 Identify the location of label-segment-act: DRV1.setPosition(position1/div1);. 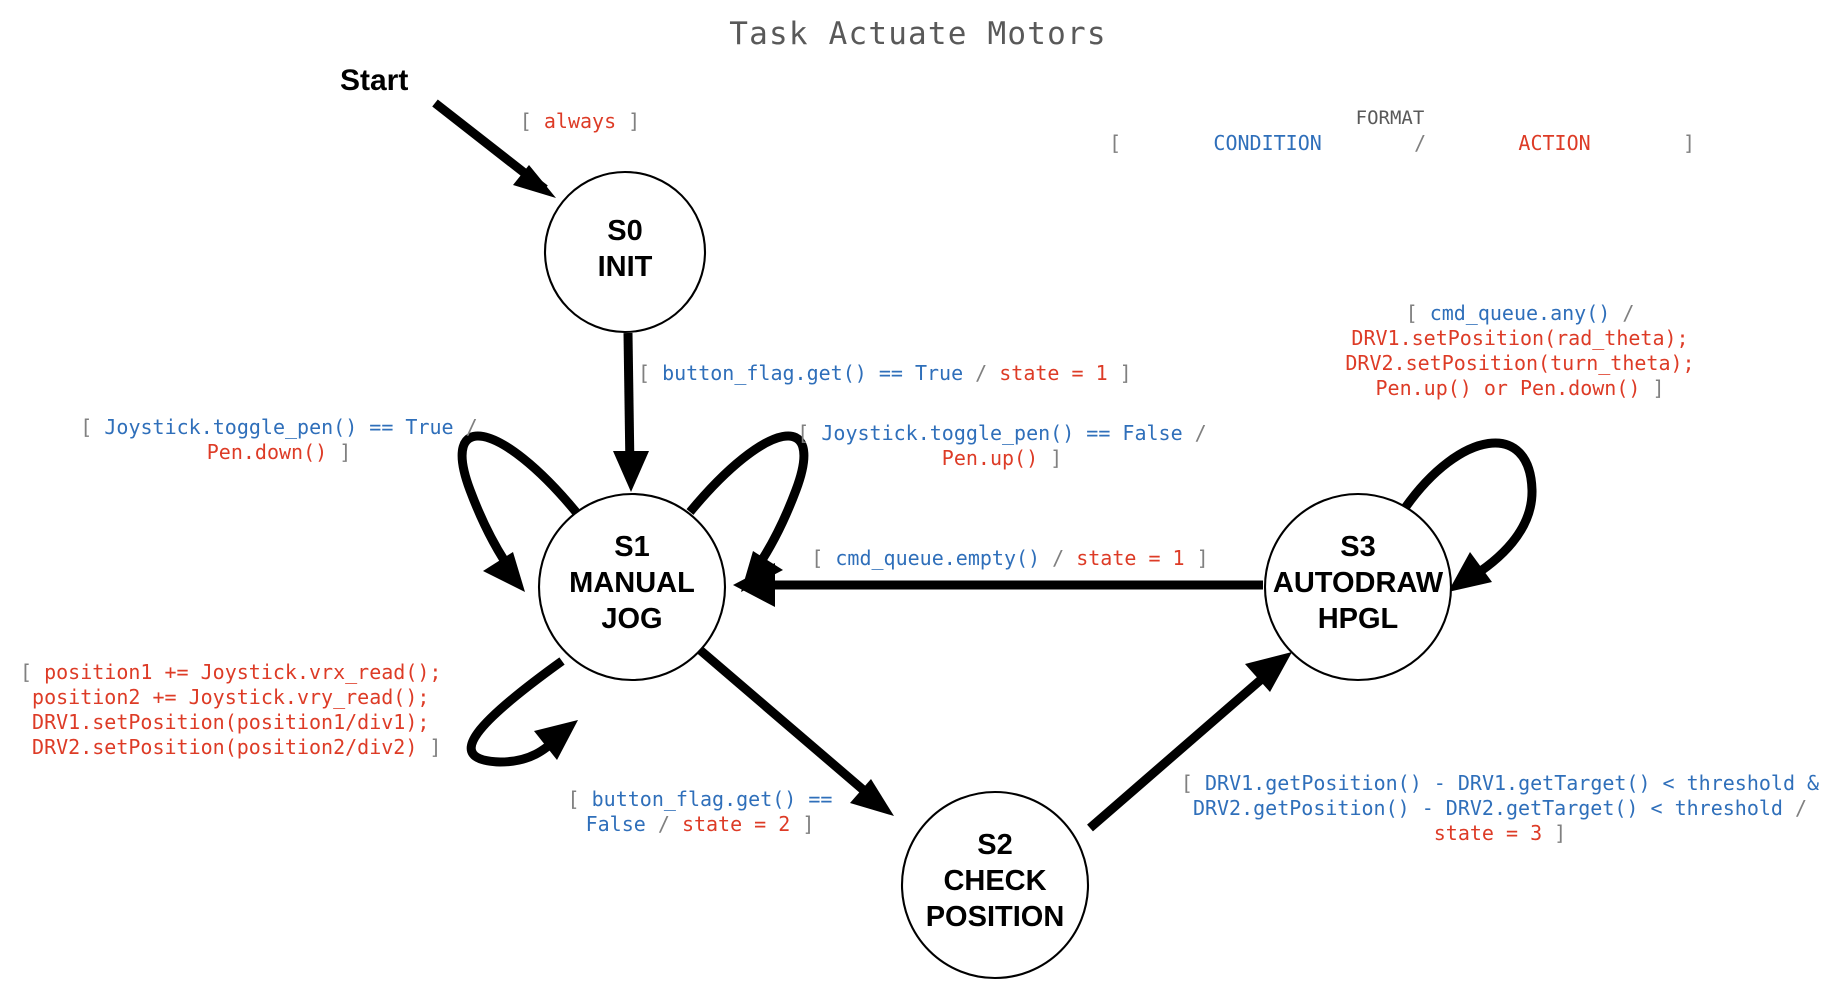
(224, 722).